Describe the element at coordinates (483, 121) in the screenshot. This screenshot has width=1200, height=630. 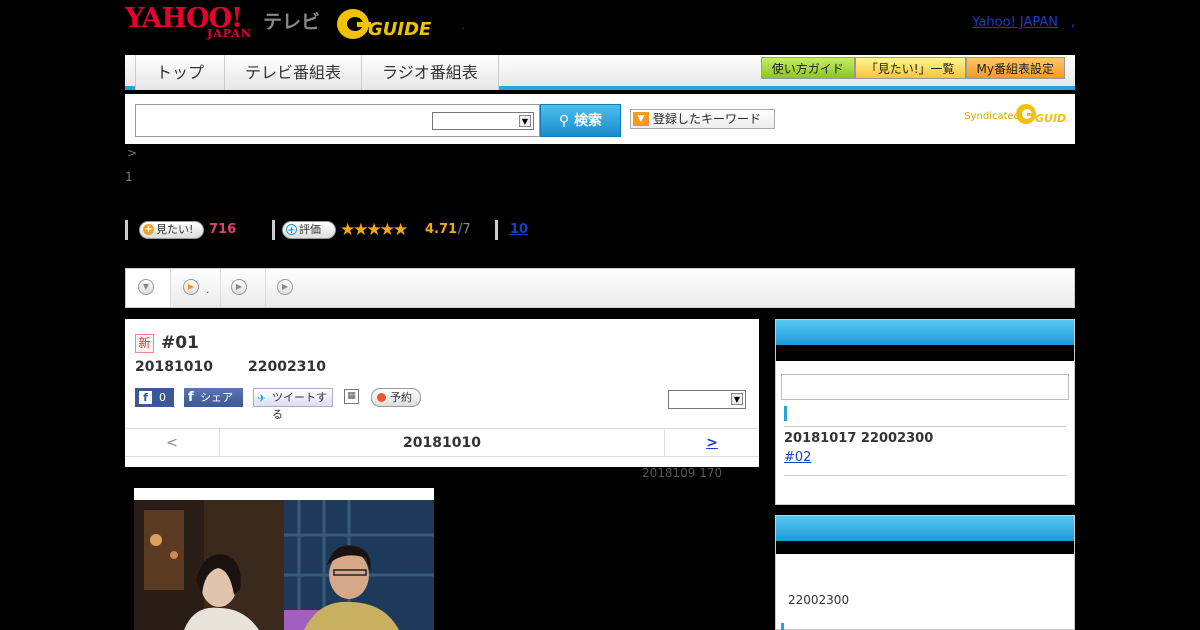
I see `search-category-select: ▼` at that location.